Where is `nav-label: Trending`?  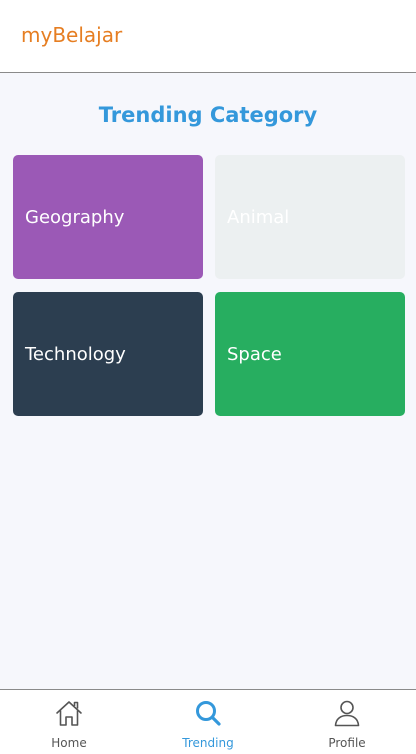
nav-label: Trending is located at coordinates (208, 743).